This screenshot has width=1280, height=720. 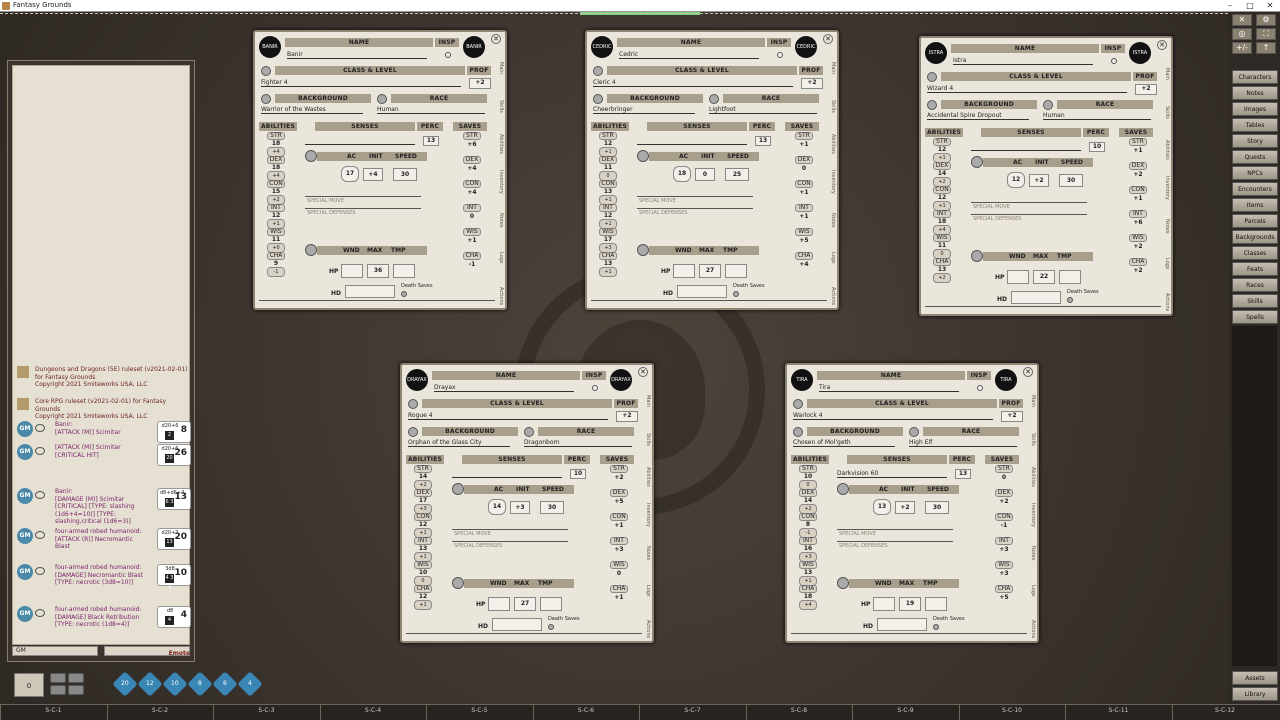 I want to click on sidebar-tool-icon: ◎, so click(x=1242, y=34).